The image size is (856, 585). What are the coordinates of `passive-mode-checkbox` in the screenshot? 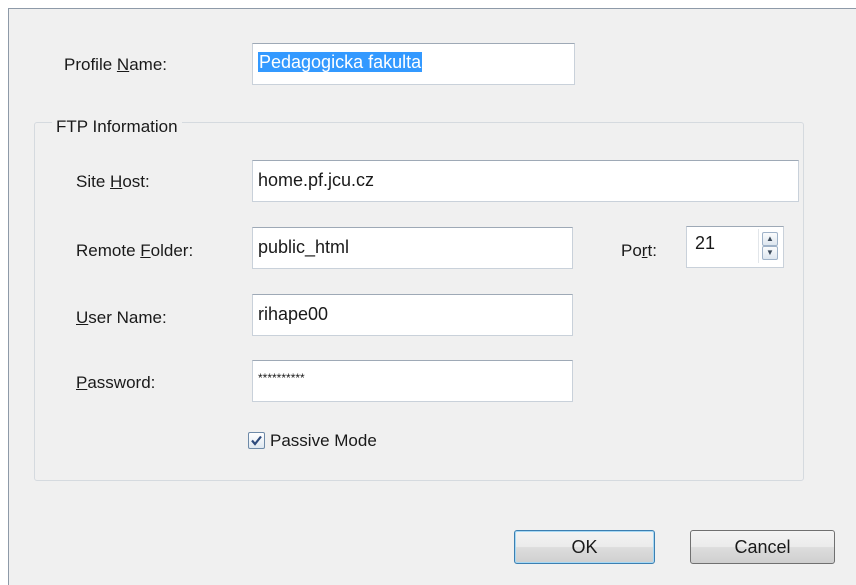 It's located at (256, 440).